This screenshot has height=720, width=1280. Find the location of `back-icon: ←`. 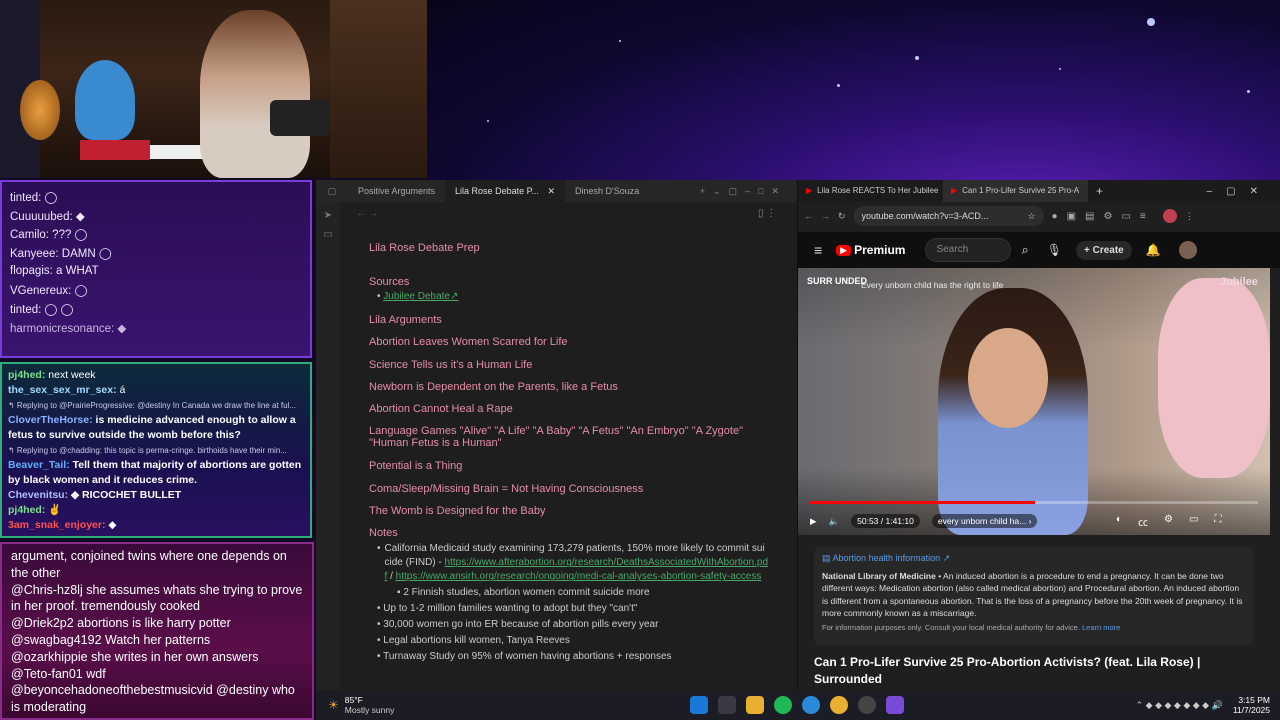

back-icon: ← is located at coordinates (808, 216).